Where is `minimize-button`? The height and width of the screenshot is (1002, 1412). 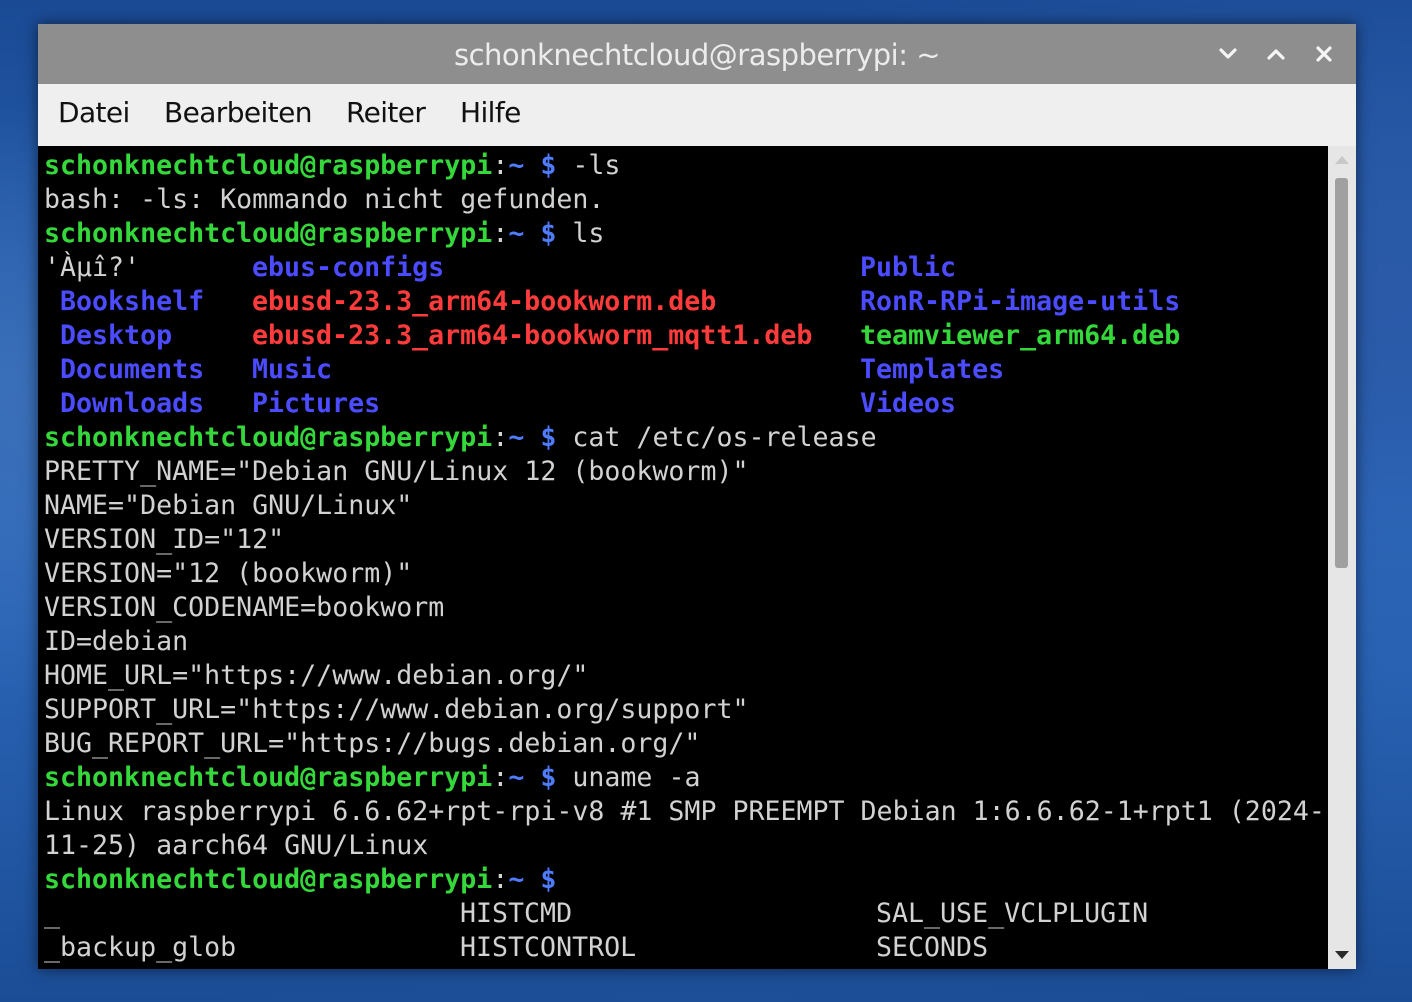
minimize-button is located at coordinates (1228, 54).